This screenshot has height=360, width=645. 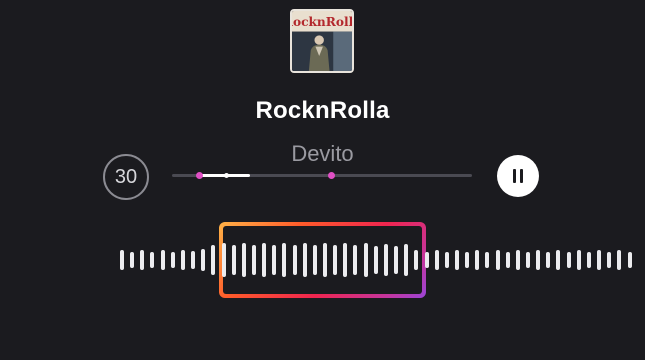 I want to click on song-artist: Devito, so click(x=322, y=153).